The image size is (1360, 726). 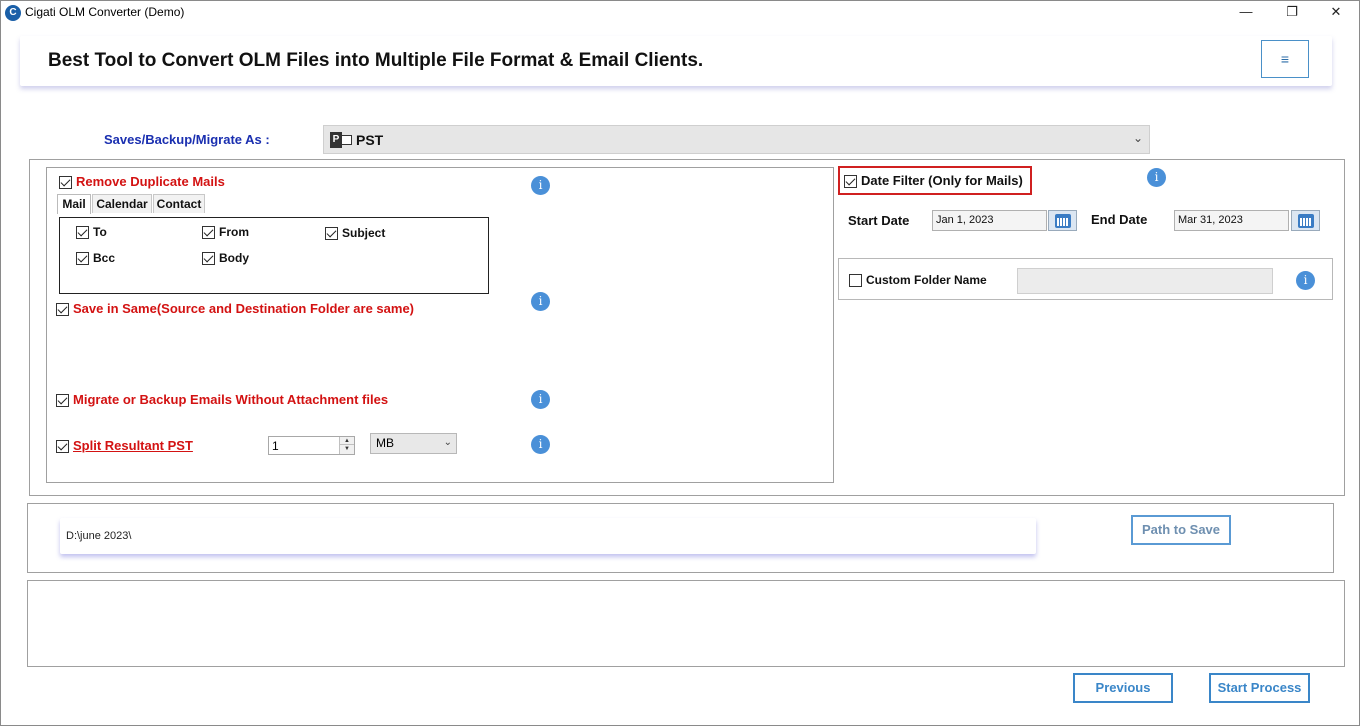 I want to click on path-to-save-button: Path to Save, so click(x=1181, y=530).